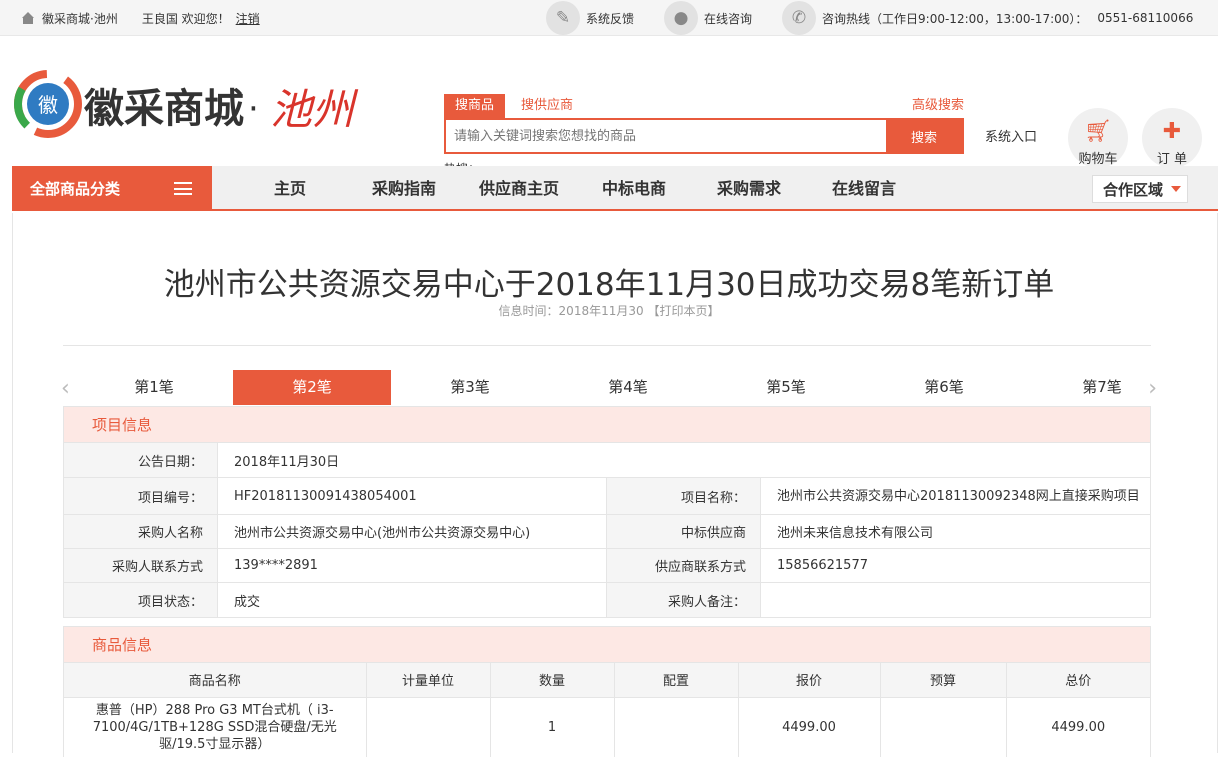  I want to click on col-header: 计量单位, so click(428, 680).